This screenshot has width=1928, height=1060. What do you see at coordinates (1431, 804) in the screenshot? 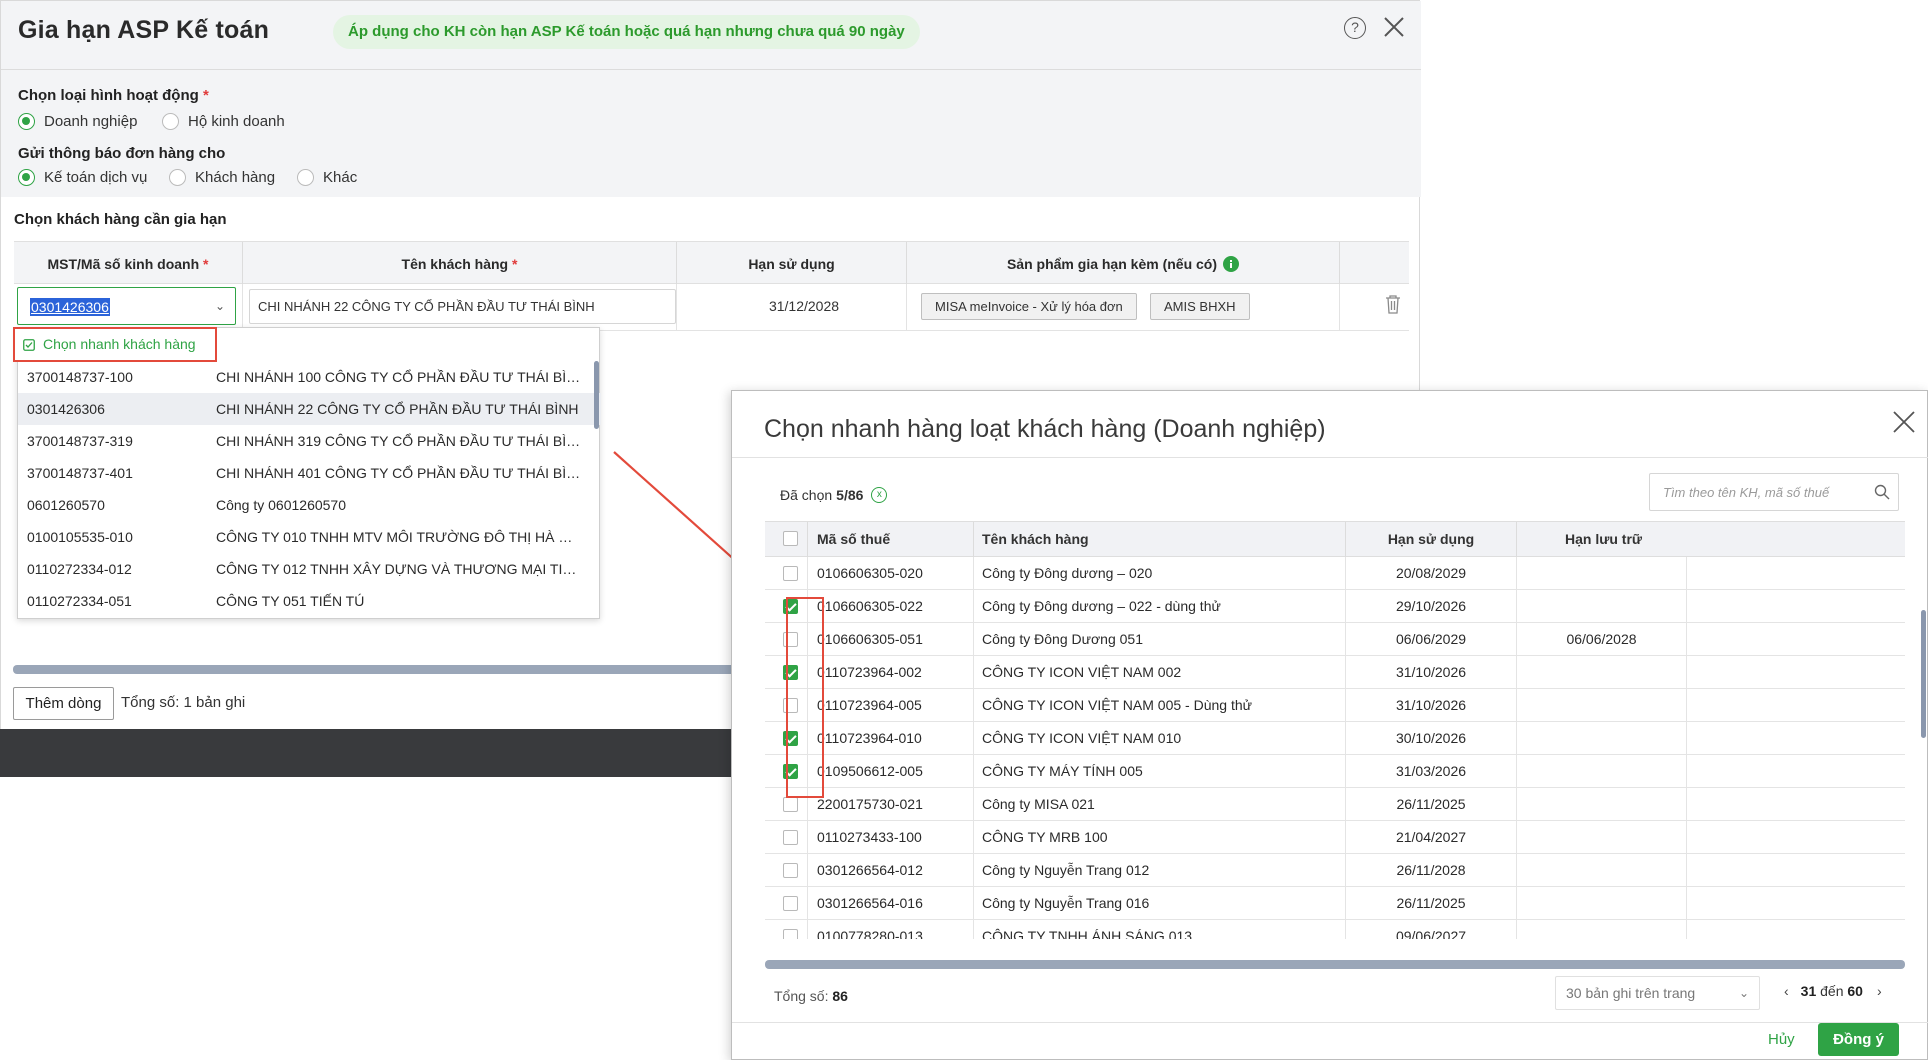
I see `cell-expiry: 26/11/2025` at bounding box center [1431, 804].